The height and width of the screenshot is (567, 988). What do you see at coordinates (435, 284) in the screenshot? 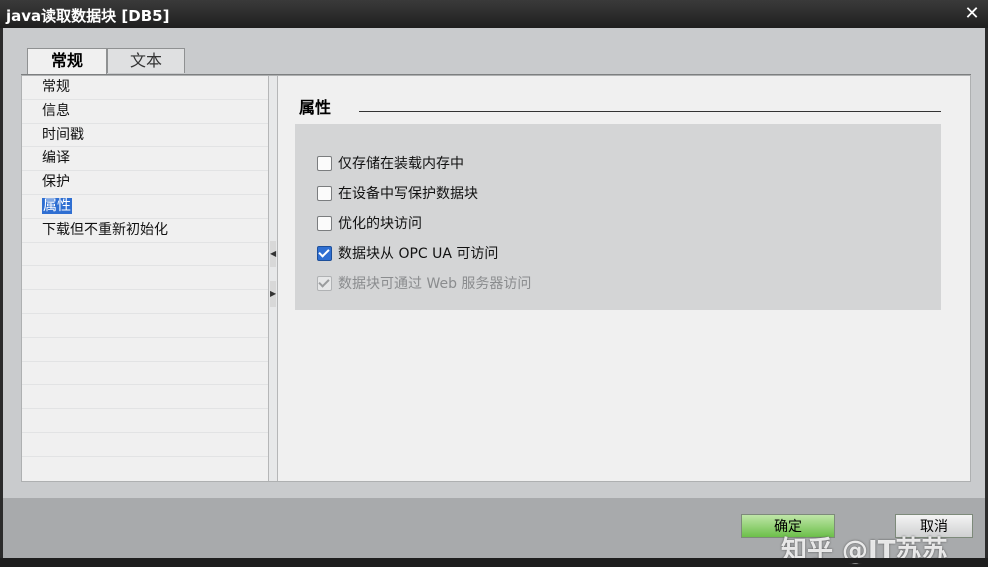
I see `option-label: 数据块可通过 Web 服务器访问` at bounding box center [435, 284].